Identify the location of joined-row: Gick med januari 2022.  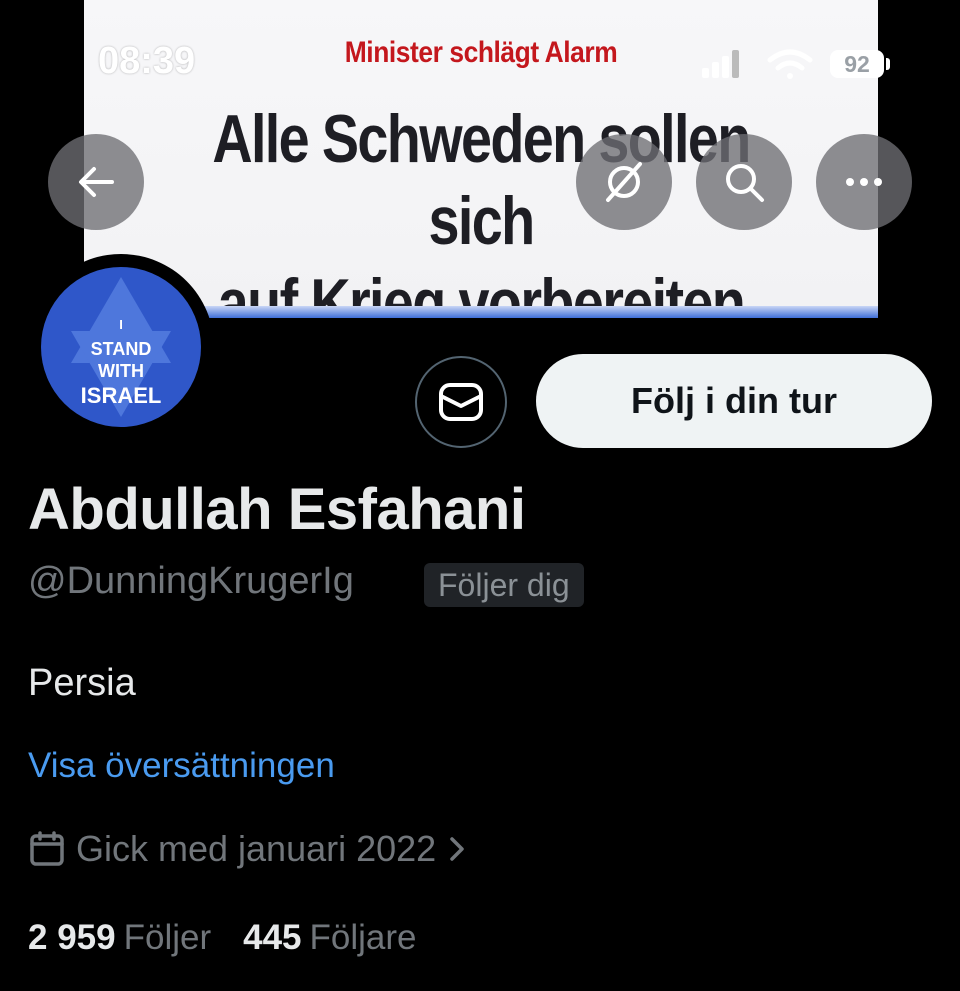
(247, 849).